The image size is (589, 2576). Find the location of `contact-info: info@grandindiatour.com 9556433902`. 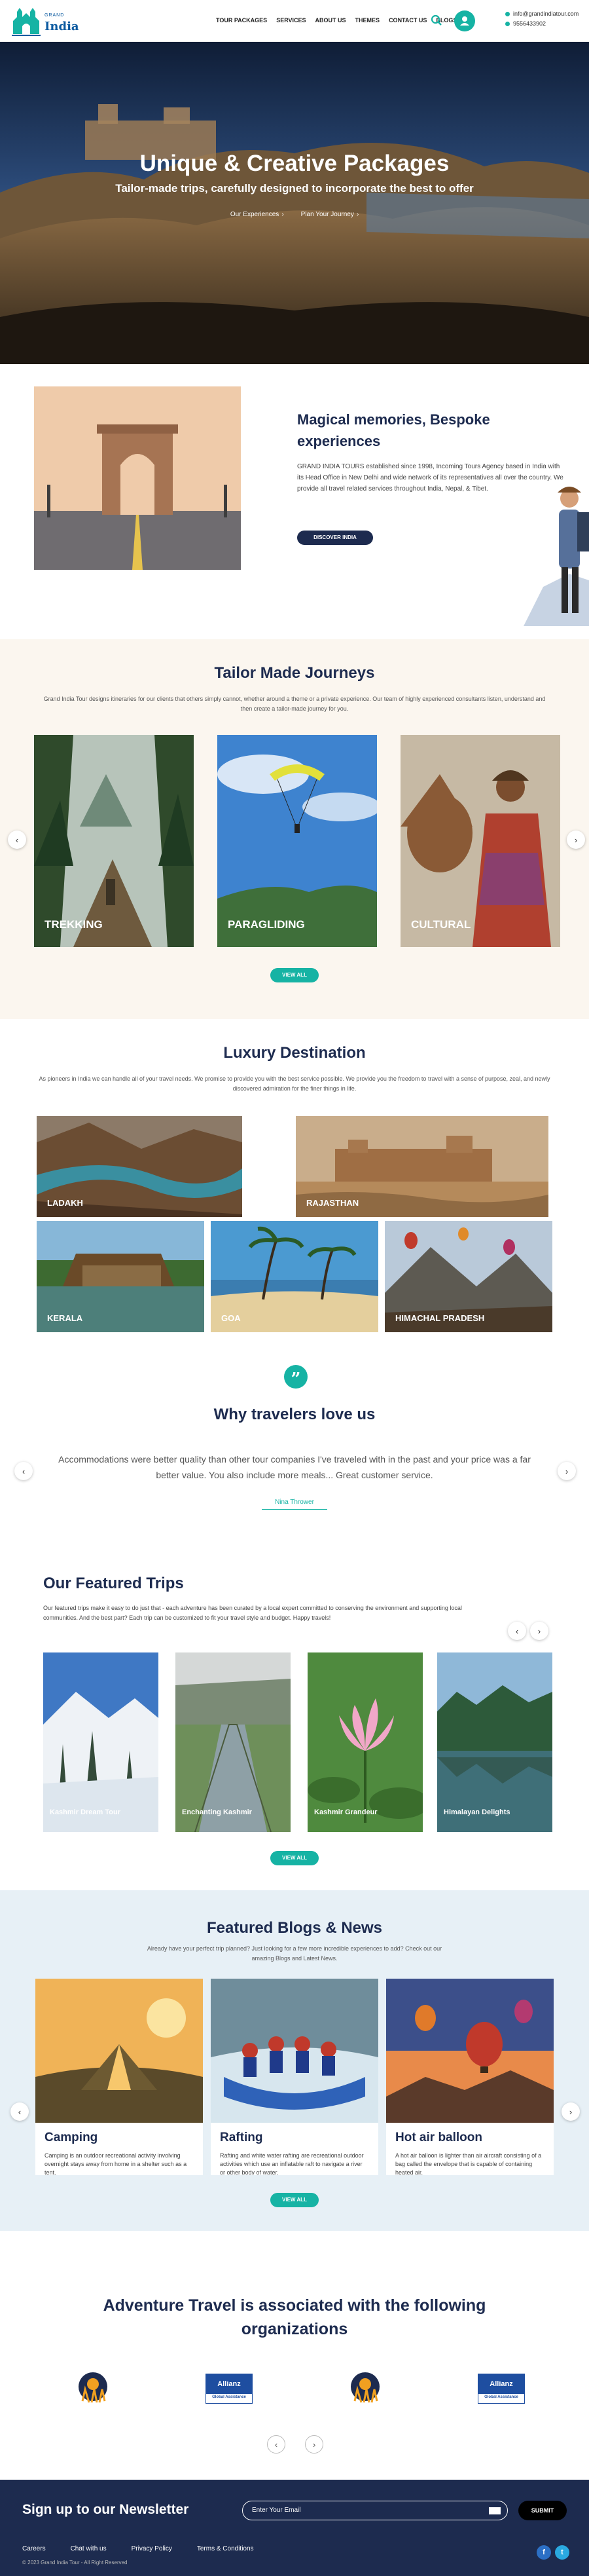

contact-info: info@grandindiatour.com 9556433902 is located at coordinates (542, 19).